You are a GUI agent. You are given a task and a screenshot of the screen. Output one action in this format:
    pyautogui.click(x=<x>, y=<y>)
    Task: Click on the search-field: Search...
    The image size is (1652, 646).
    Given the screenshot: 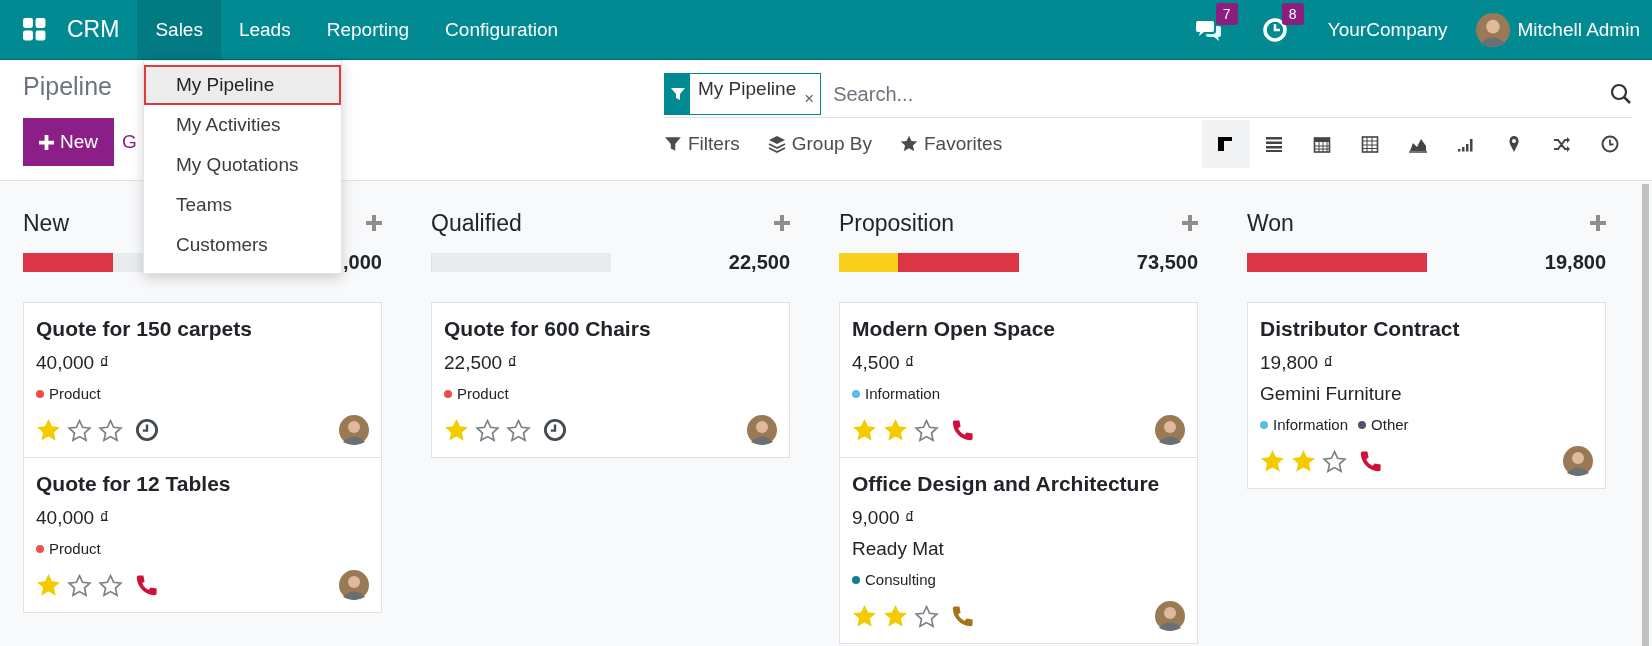 What is the action you would take?
    pyautogui.click(x=1215, y=94)
    